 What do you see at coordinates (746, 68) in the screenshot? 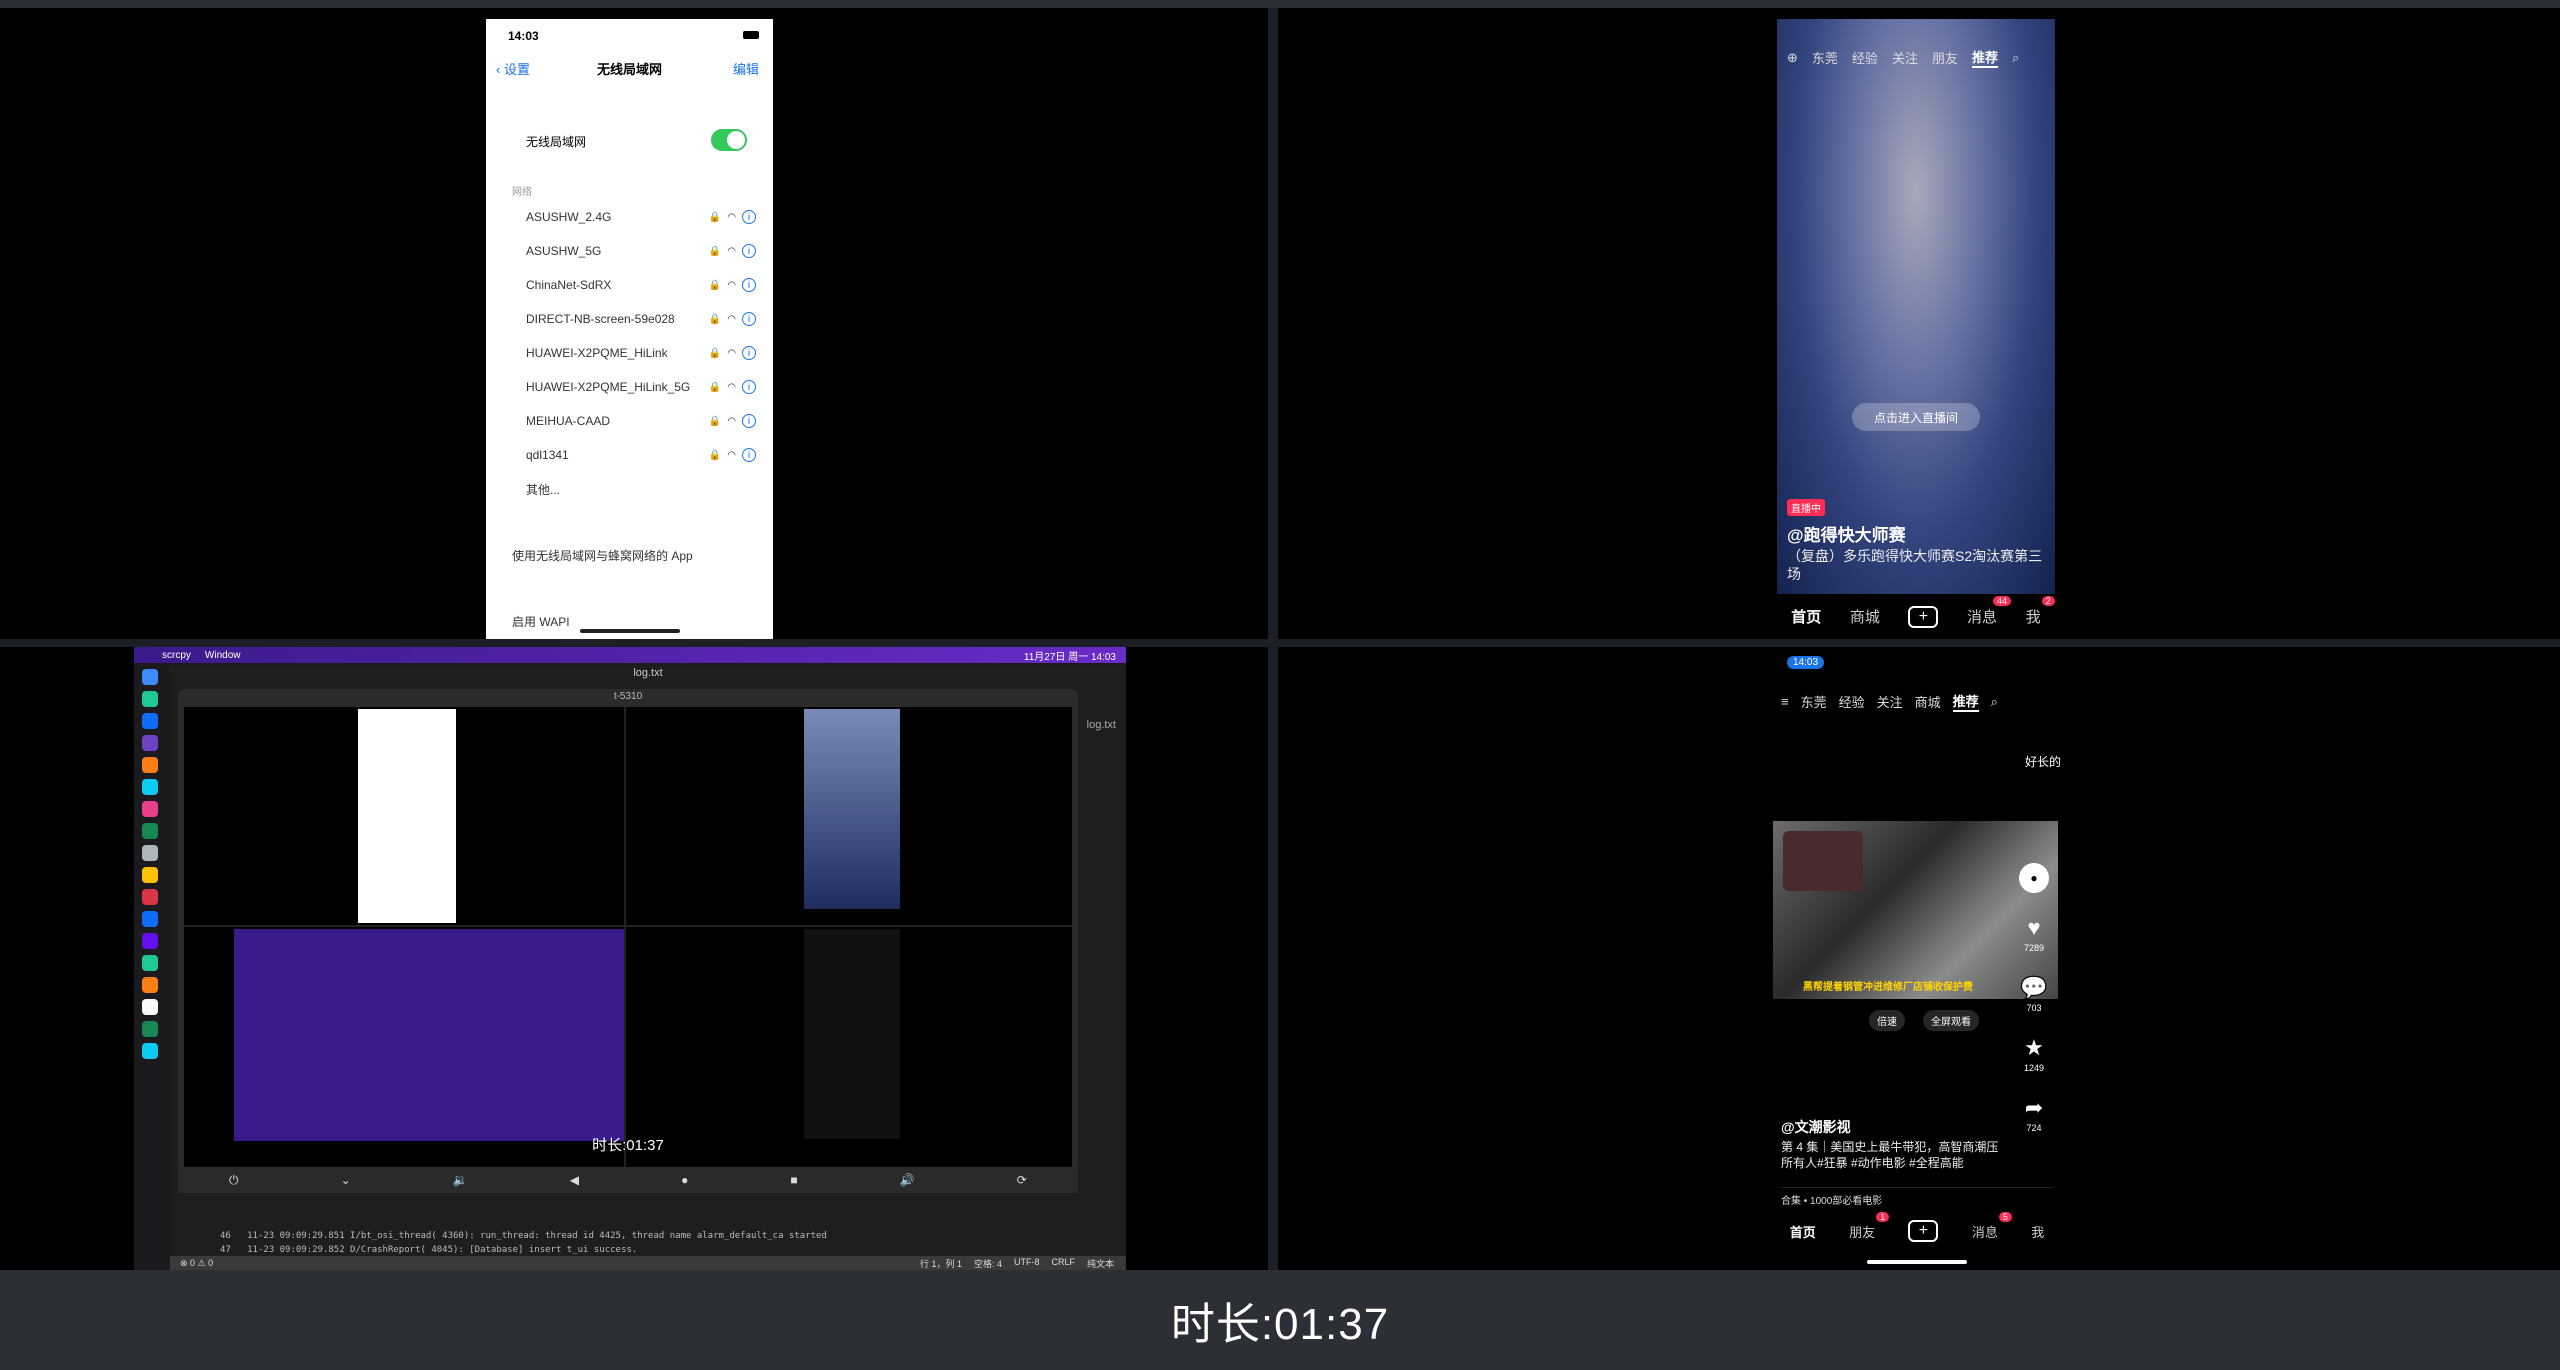
I see `edit-button: 编辑` at bounding box center [746, 68].